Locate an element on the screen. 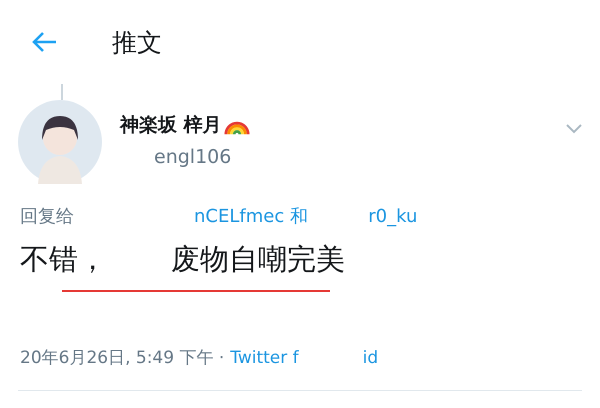  chevron-down-icon is located at coordinates (574, 129).